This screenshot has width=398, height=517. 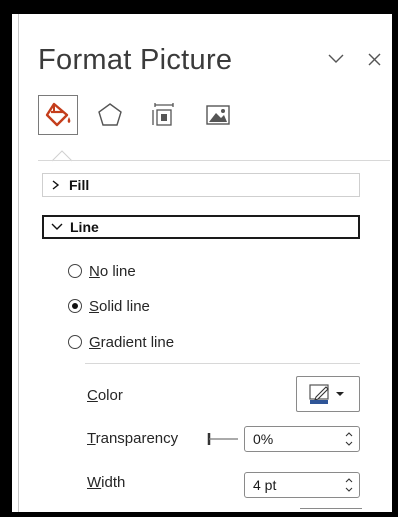 What do you see at coordinates (331, 510) in the screenshot?
I see `compound-type-button` at bounding box center [331, 510].